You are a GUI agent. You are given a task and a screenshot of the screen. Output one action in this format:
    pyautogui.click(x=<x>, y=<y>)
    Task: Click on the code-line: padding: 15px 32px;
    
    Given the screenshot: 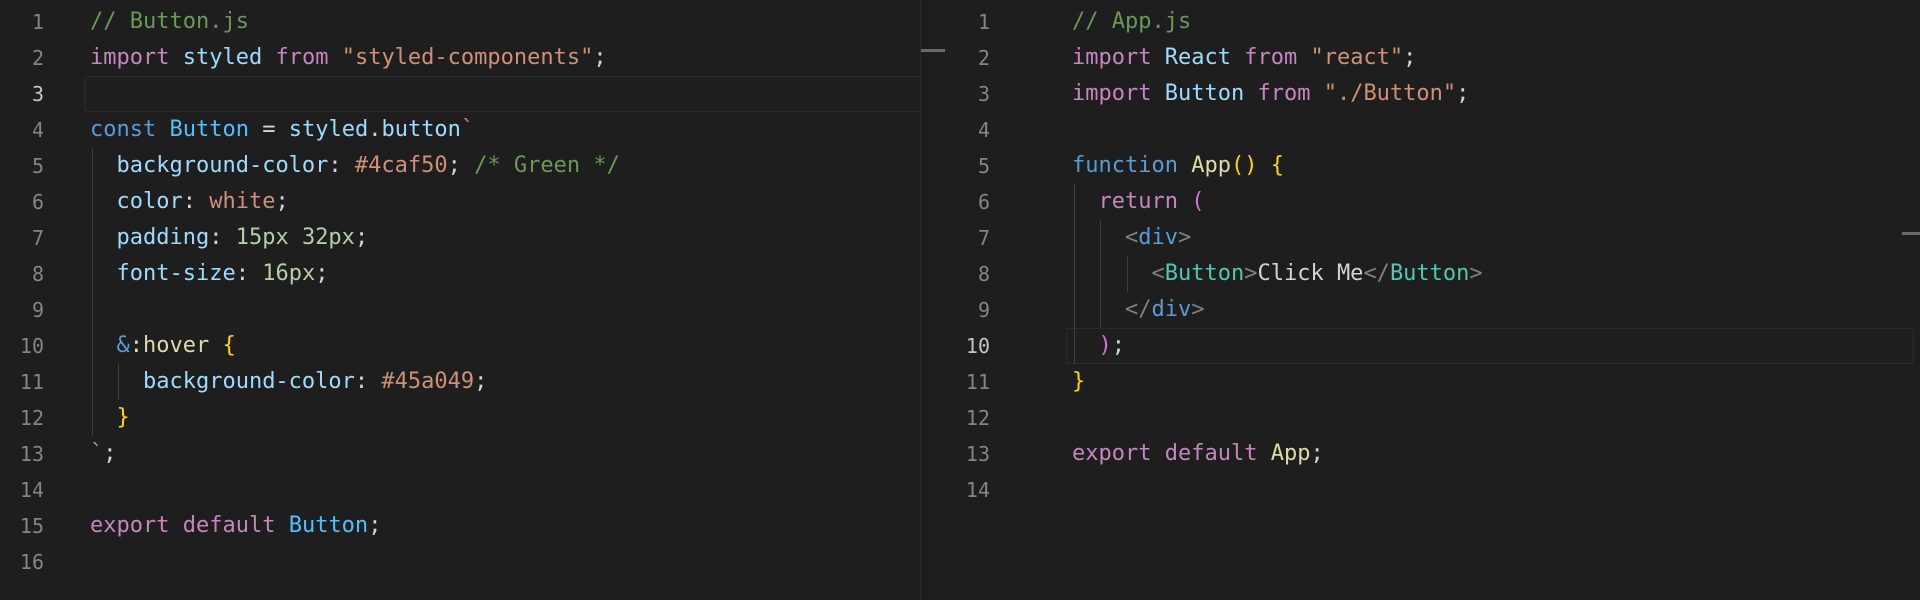 What is the action you would take?
    pyautogui.click(x=229, y=238)
    